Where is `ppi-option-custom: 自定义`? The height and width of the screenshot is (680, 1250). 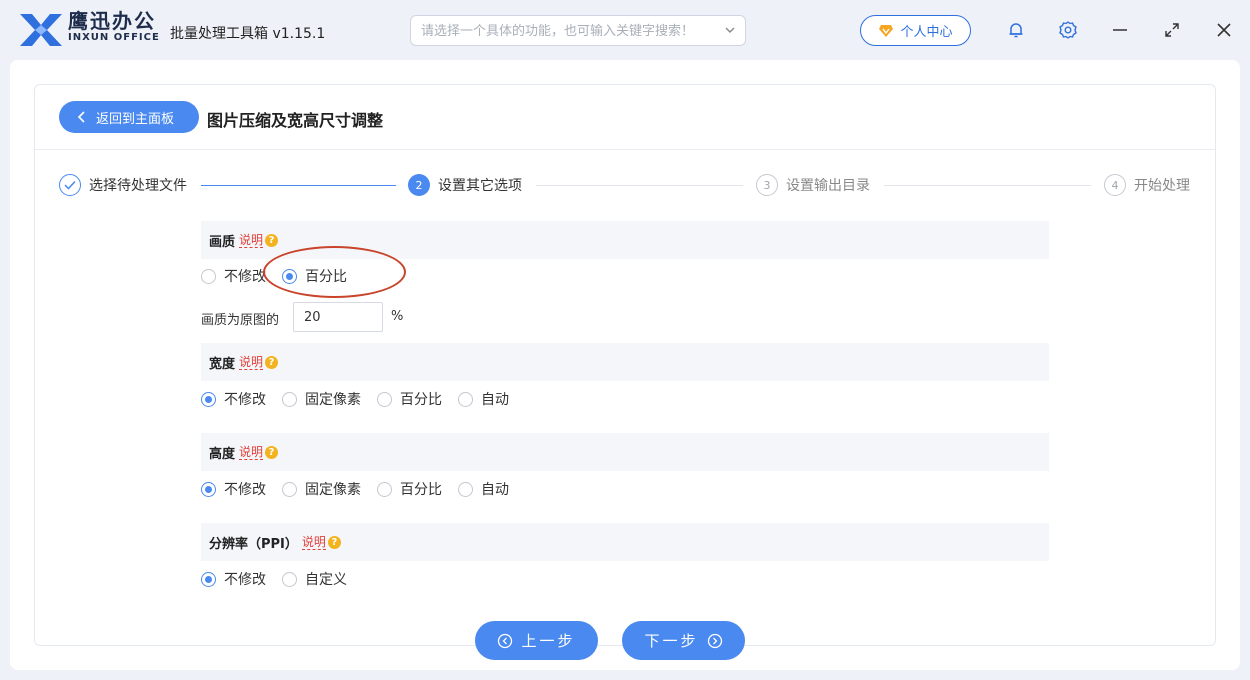 ppi-option-custom: 自定义 is located at coordinates (314, 579).